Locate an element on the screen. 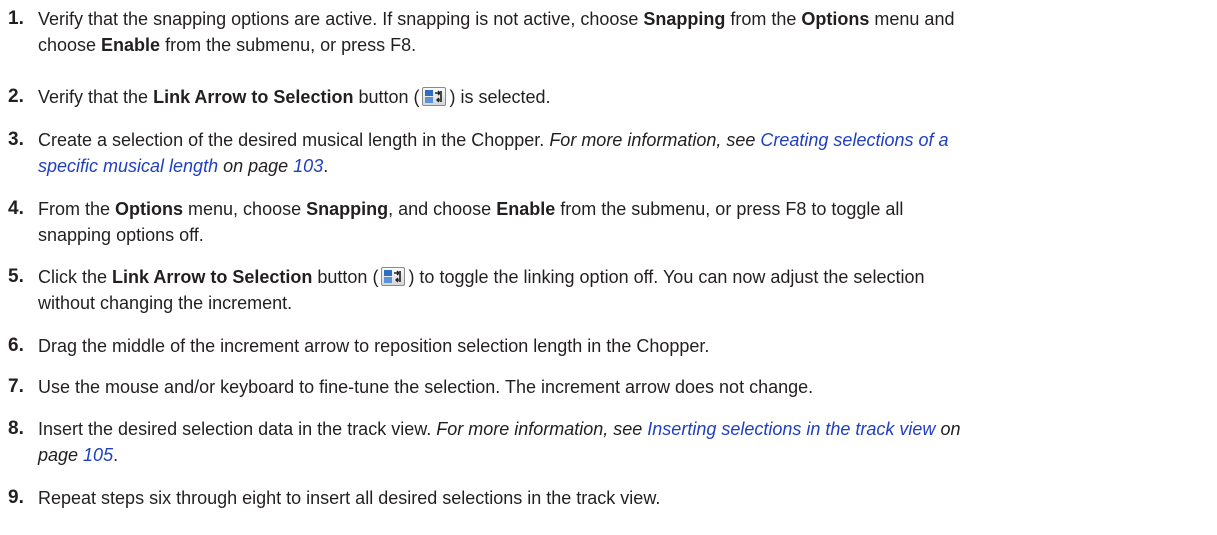 The width and height of the screenshot is (1217, 535). step-number: 9. is located at coordinates (16, 497).